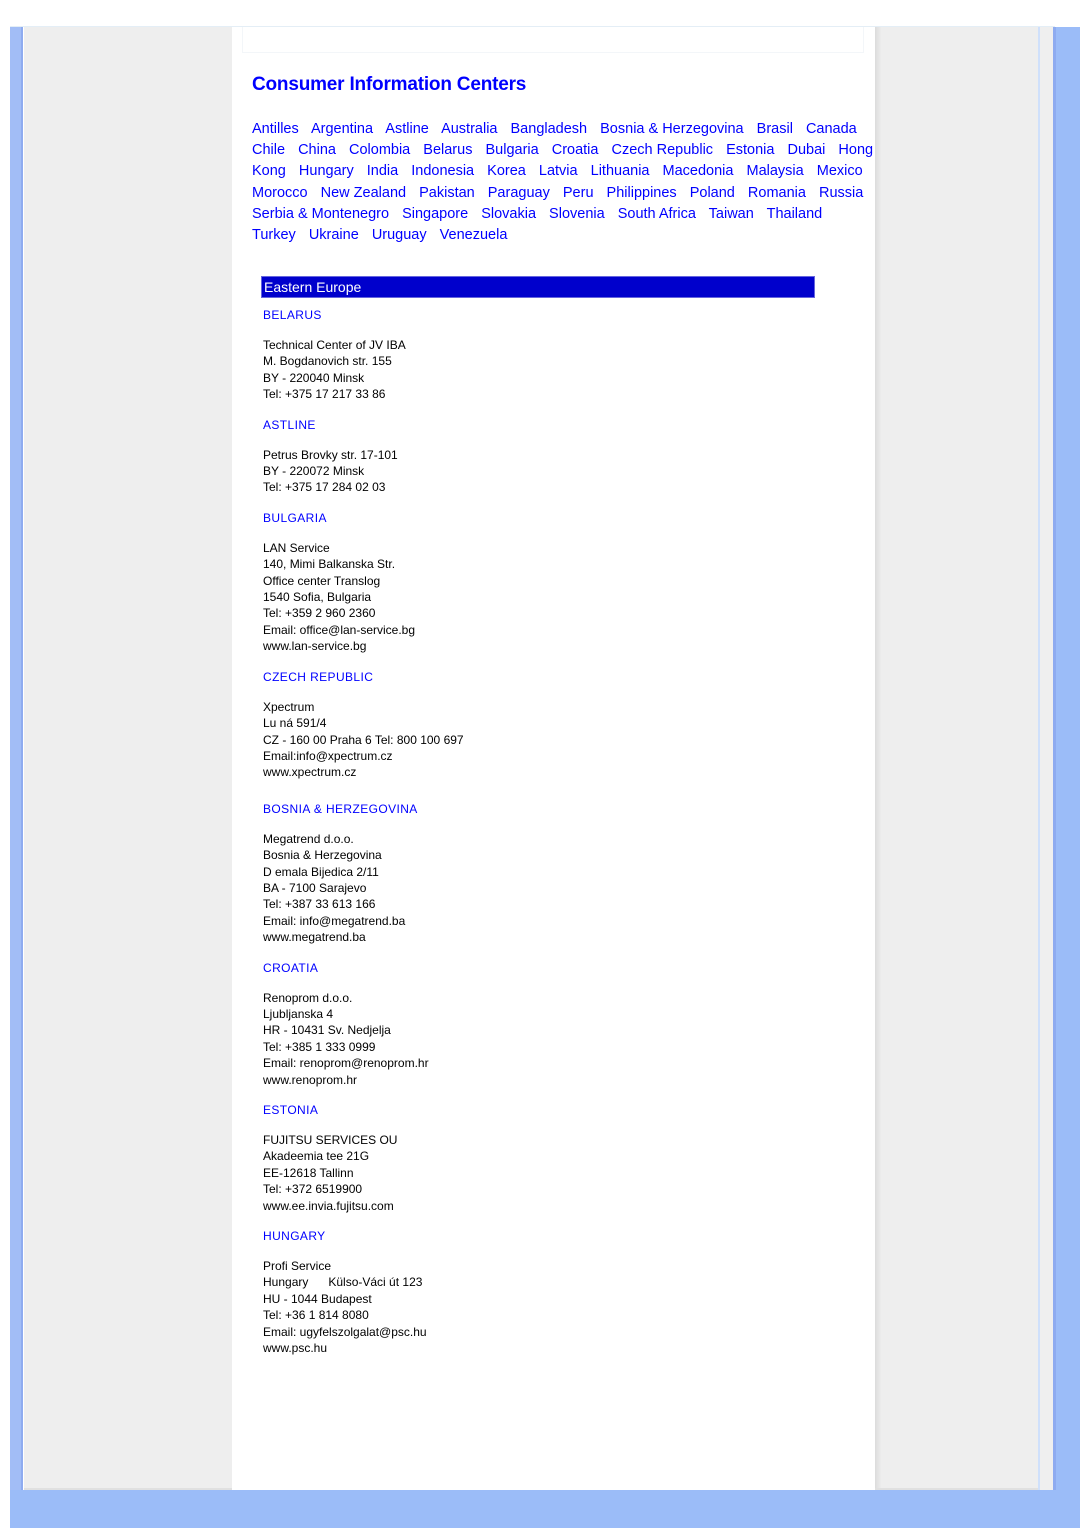 The width and height of the screenshot is (1080, 1528). Describe the element at coordinates (328, 755) in the screenshot. I see `entry-line: Email:info@xpectrum.cz` at that location.